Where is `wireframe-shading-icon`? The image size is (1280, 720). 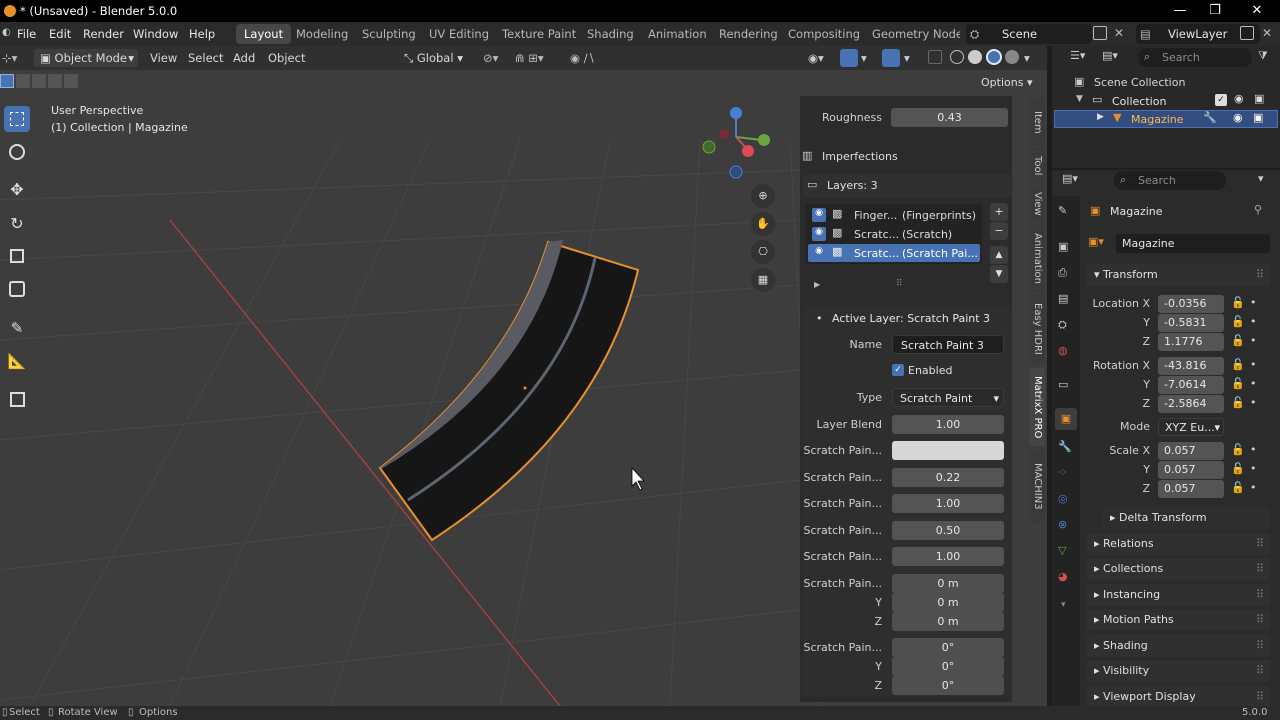 wireframe-shading-icon is located at coordinates (957, 57).